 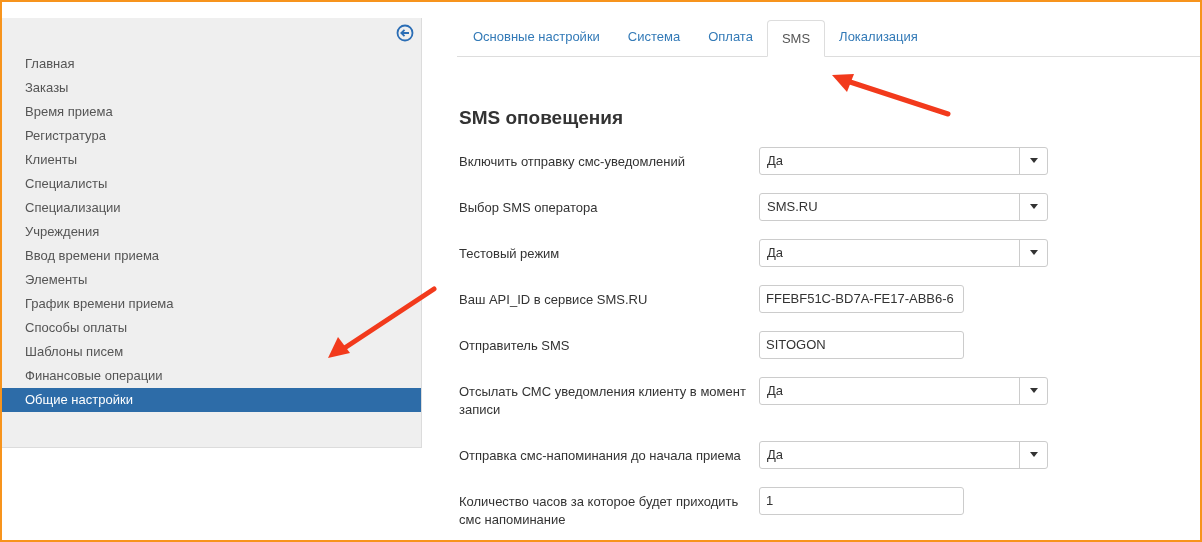 What do you see at coordinates (536, 37) in the screenshot?
I see `tab: Основные настройки` at bounding box center [536, 37].